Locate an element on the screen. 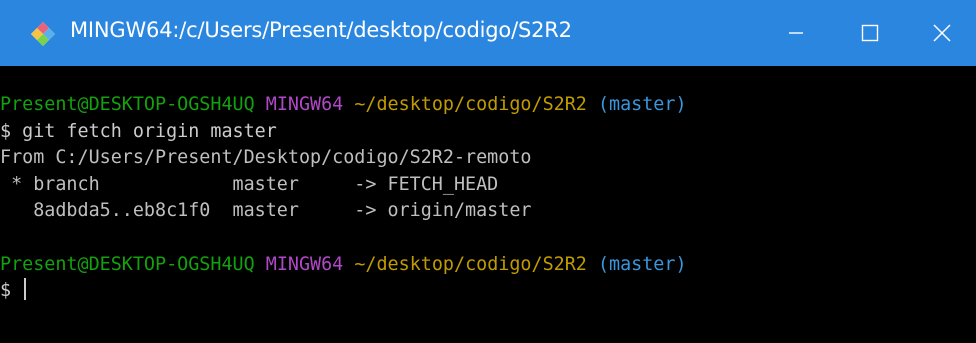 This screenshot has height=343, width=976. command-line: $ git fetch origin master is located at coordinates (138, 131).